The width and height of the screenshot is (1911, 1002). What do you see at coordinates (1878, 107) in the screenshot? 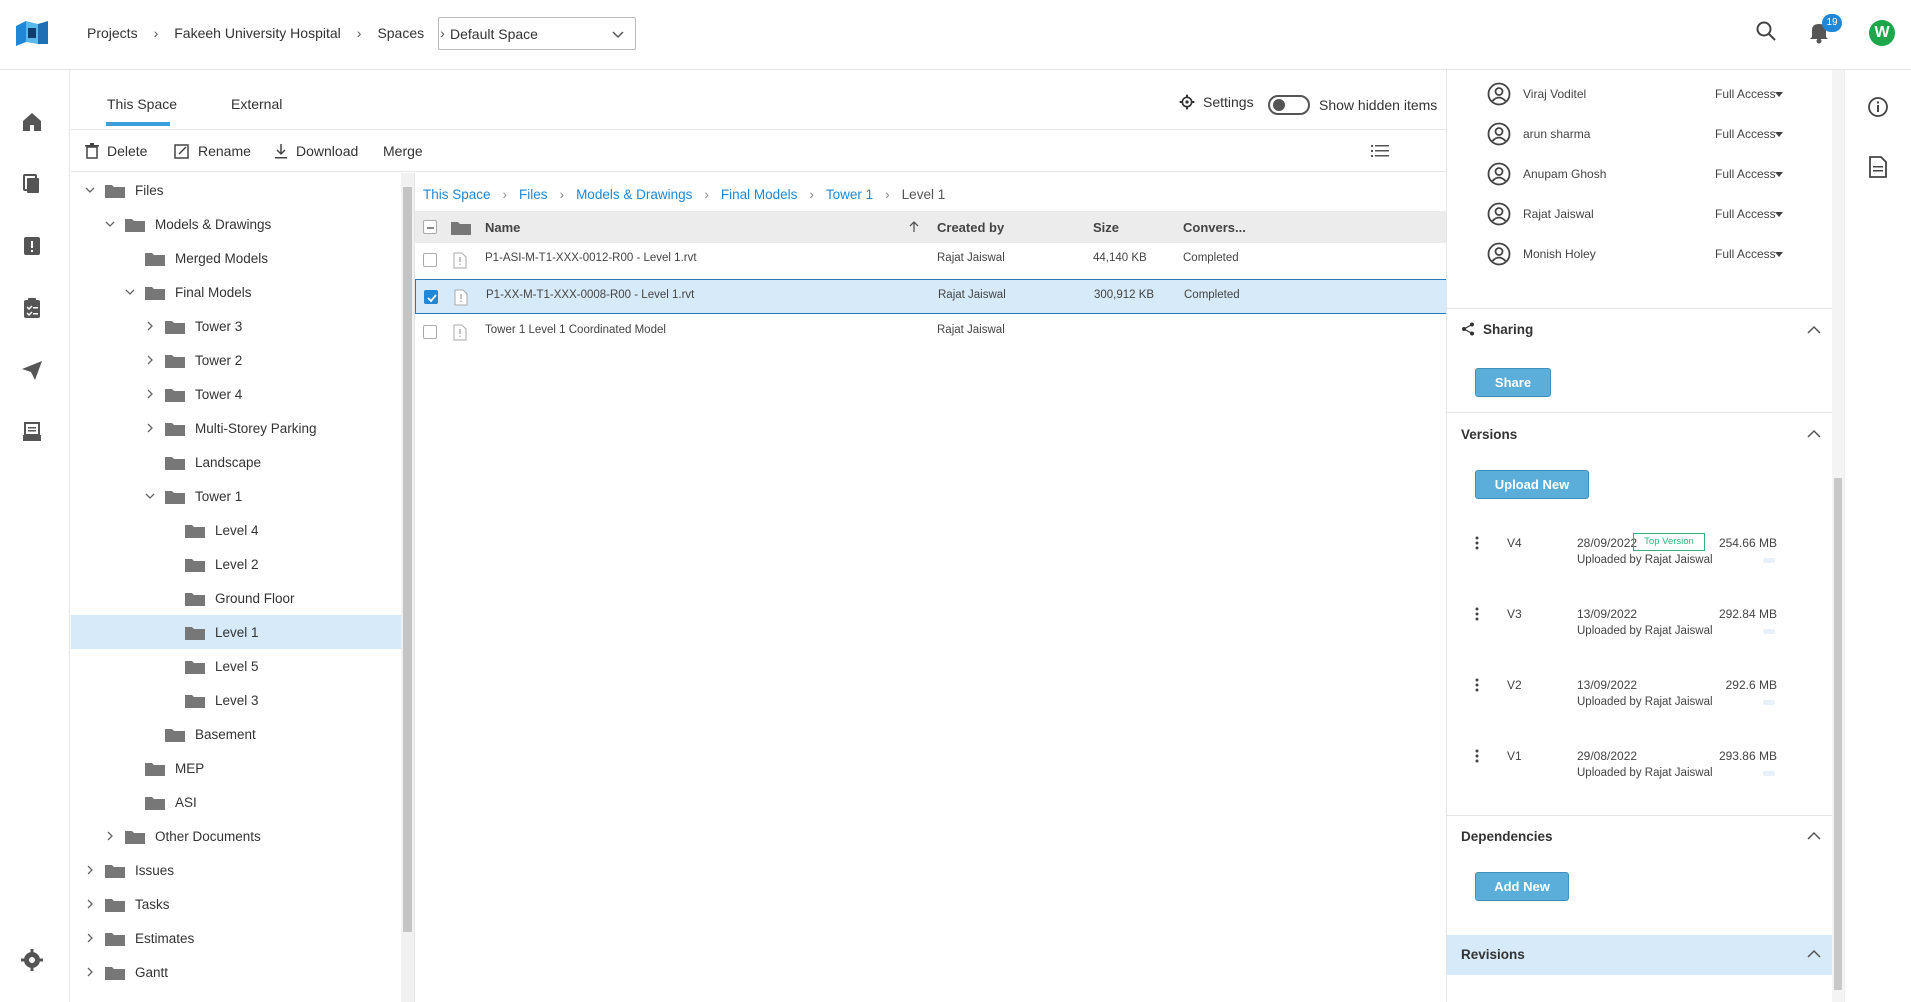
I see `info-icon` at bounding box center [1878, 107].